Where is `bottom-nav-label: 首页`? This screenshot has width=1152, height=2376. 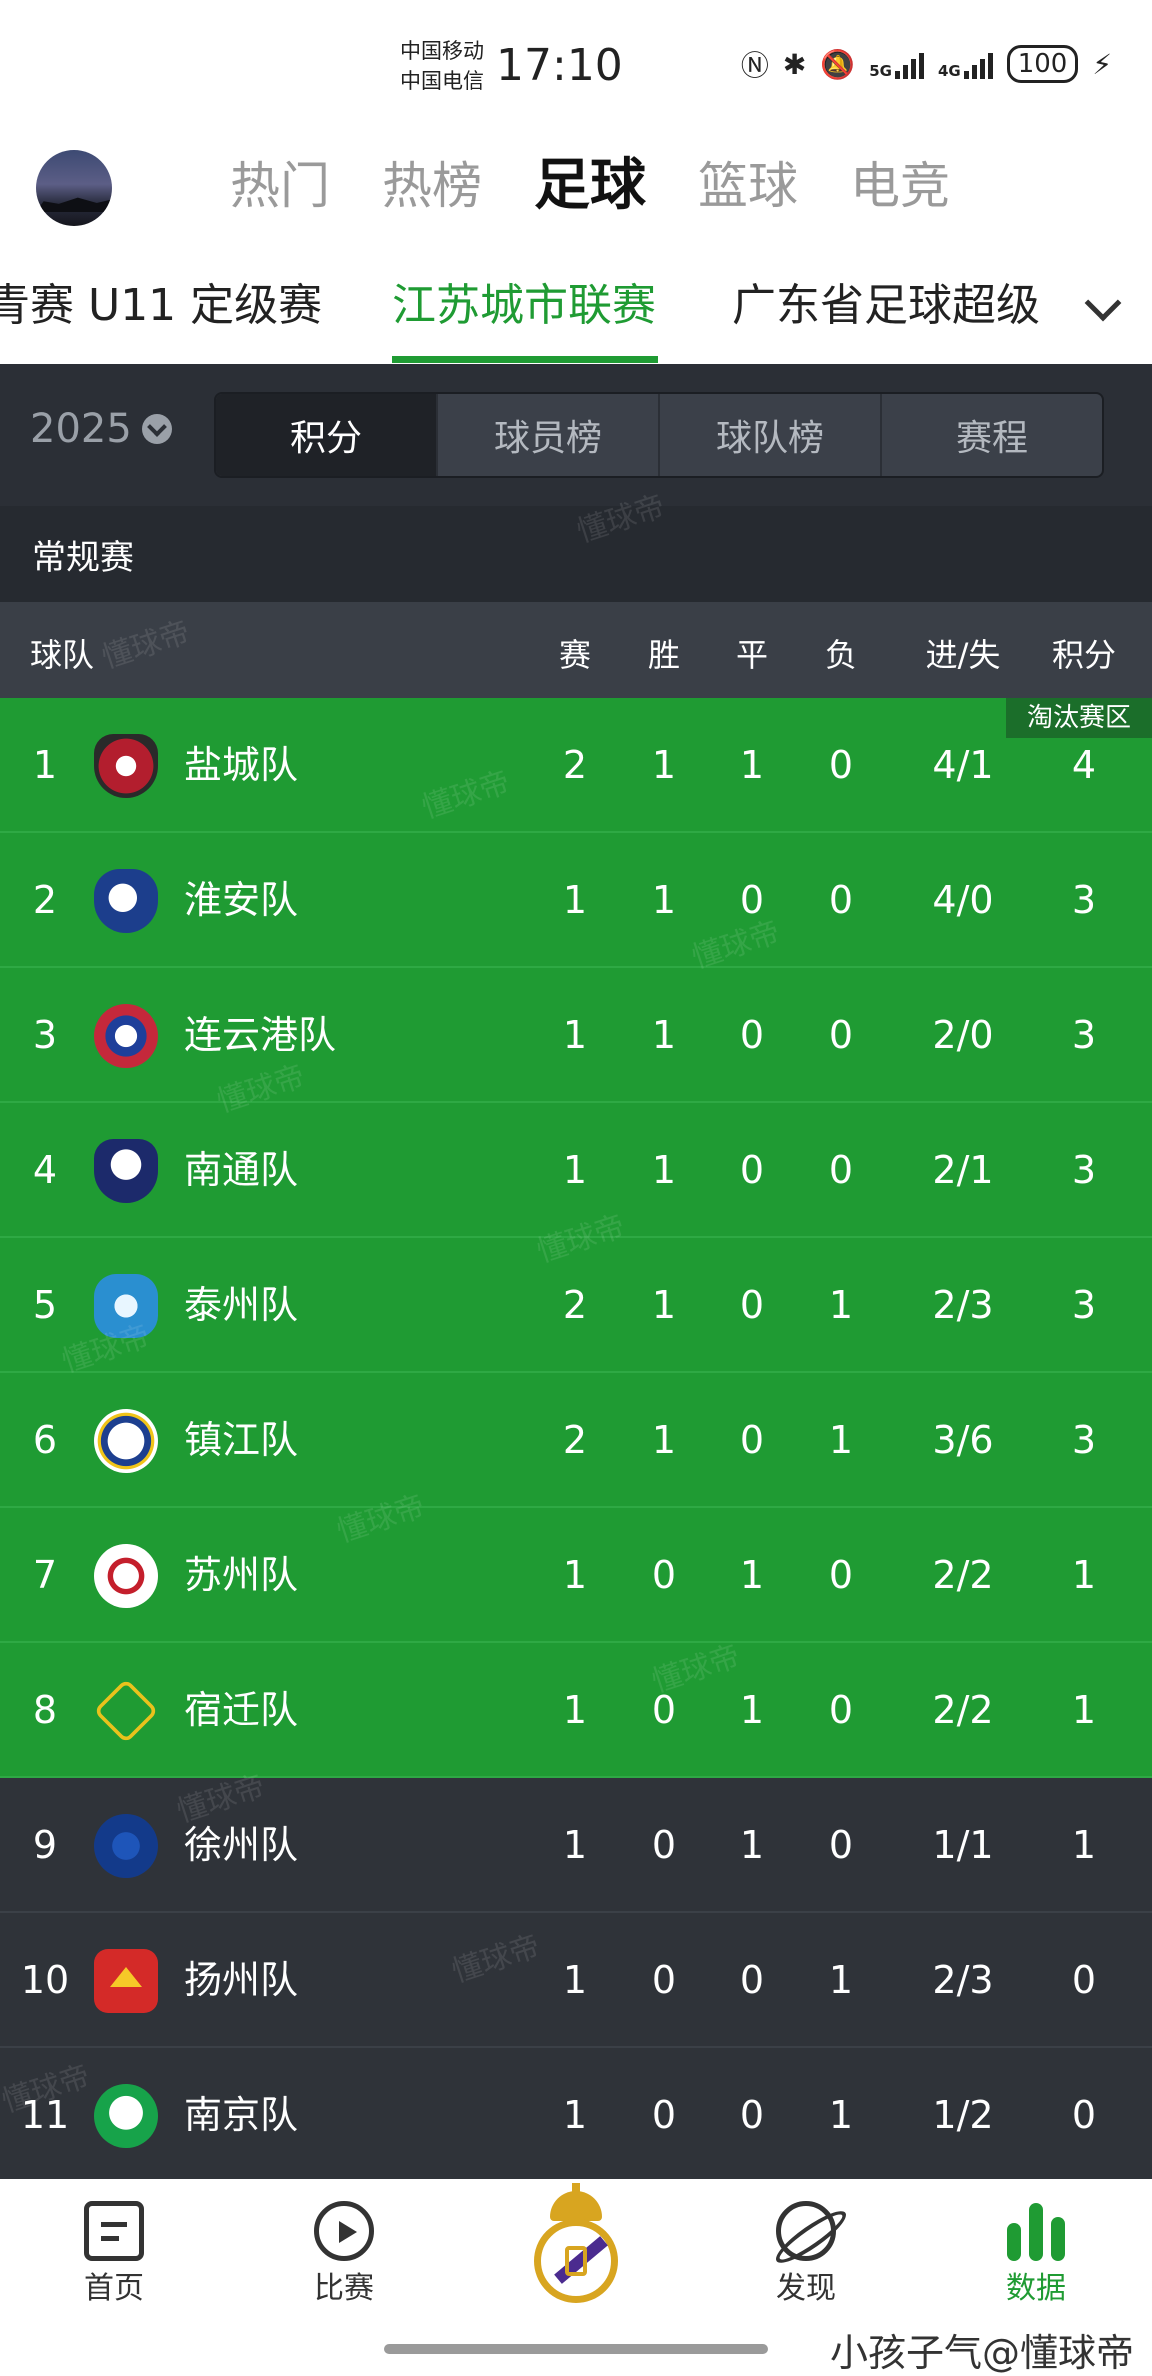 bottom-nav-label: 首页 is located at coordinates (114, 2288).